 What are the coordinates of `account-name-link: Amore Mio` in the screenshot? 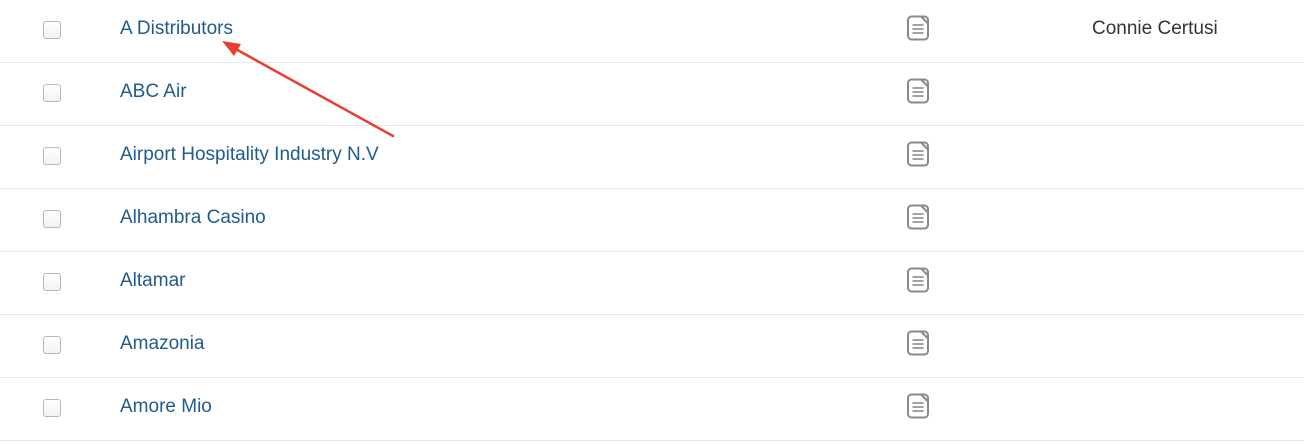 It's located at (166, 407).